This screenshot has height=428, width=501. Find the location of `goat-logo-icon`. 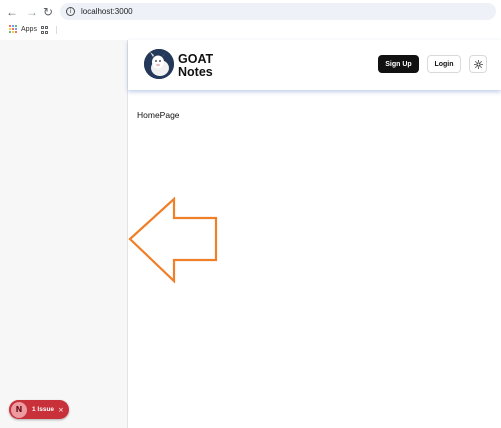

goat-logo-icon is located at coordinates (159, 64).